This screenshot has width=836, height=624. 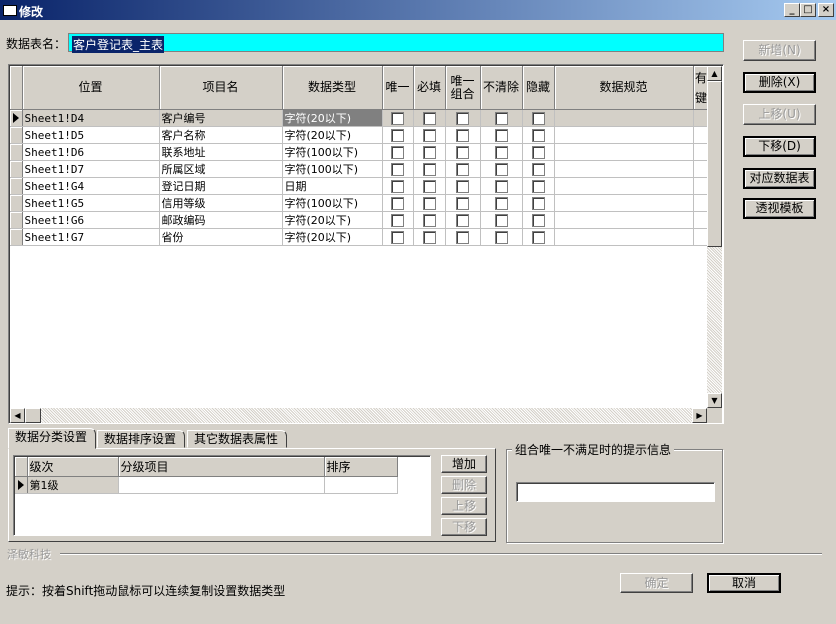 What do you see at coordinates (779, 50) in the screenshot?
I see `add-button: 新增(N)` at bounding box center [779, 50].